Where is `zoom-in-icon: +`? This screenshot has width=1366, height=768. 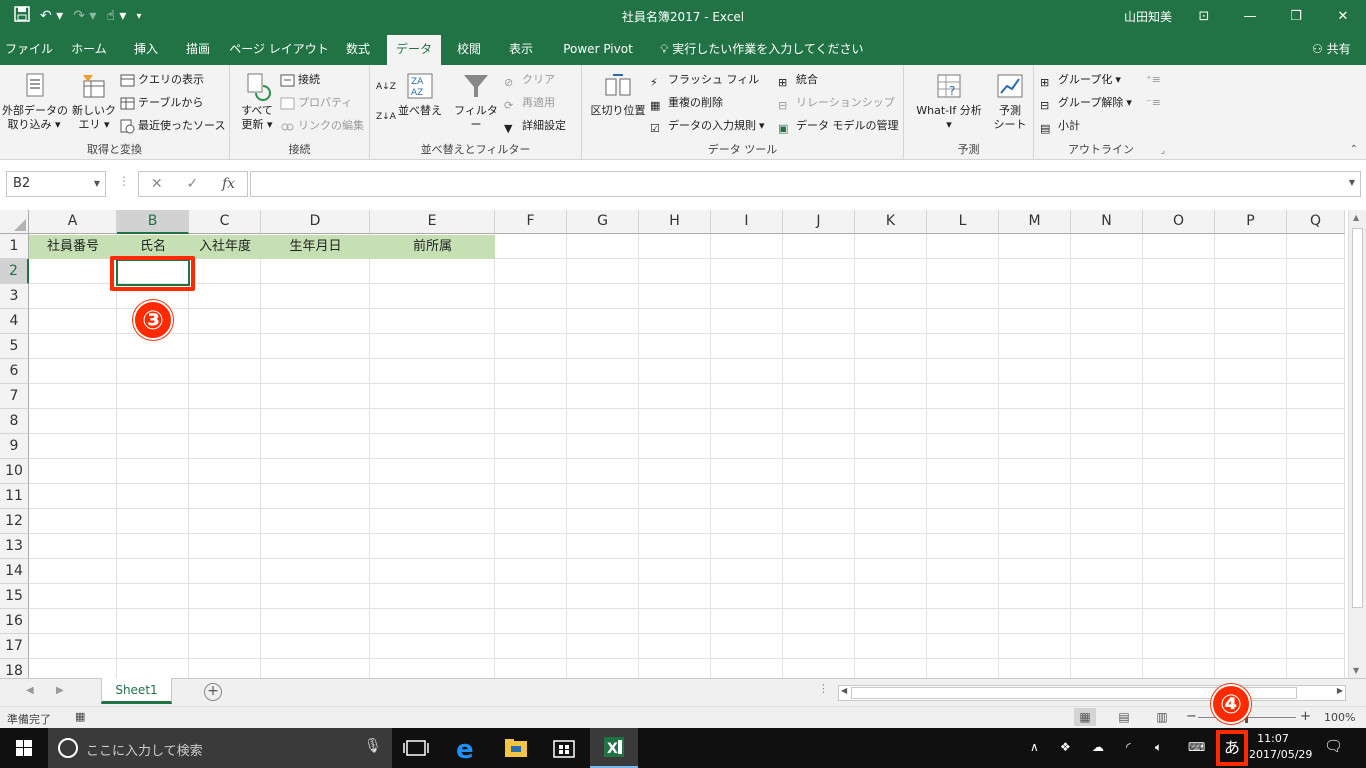 zoom-in-icon: + is located at coordinates (1305, 716).